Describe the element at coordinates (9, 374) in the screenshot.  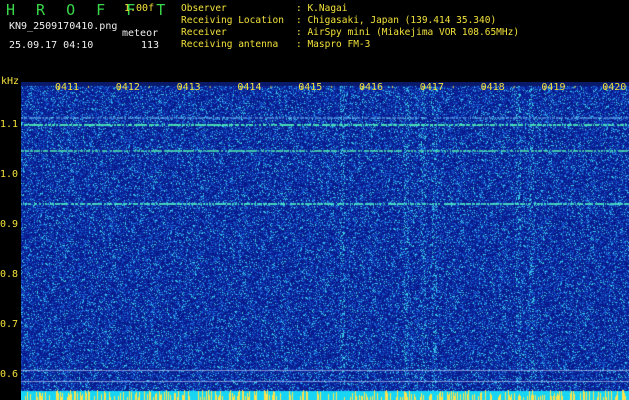
I see `frequency-tick-label: 0.6` at that location.